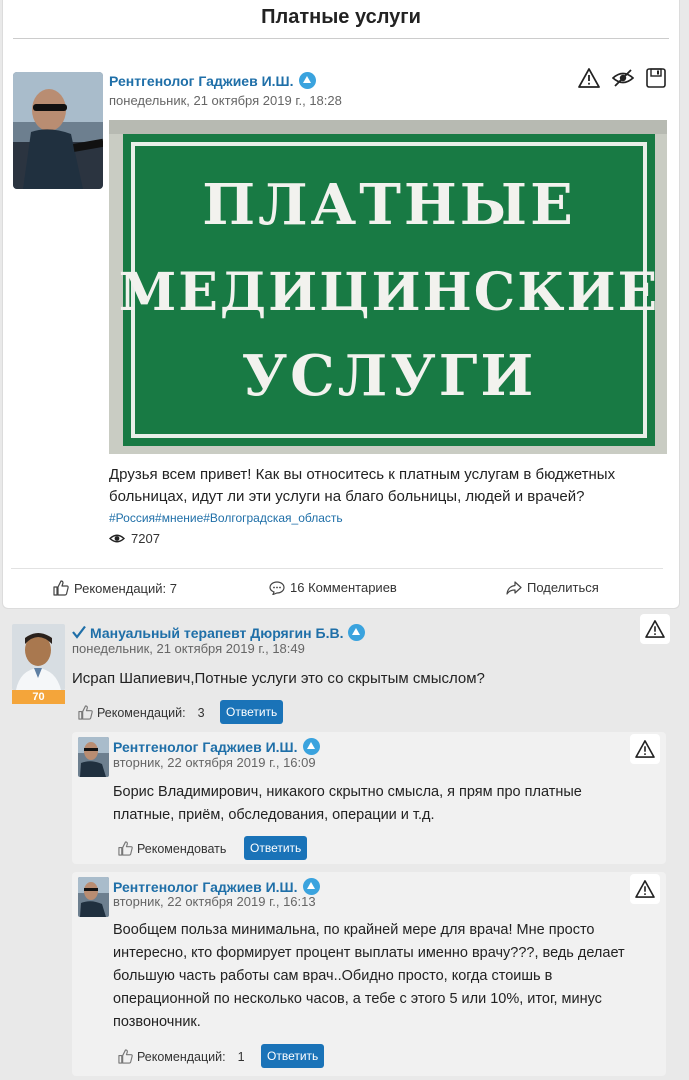  I want to click on recommend-button: Рекомендаций: 7, so click(115, 588).